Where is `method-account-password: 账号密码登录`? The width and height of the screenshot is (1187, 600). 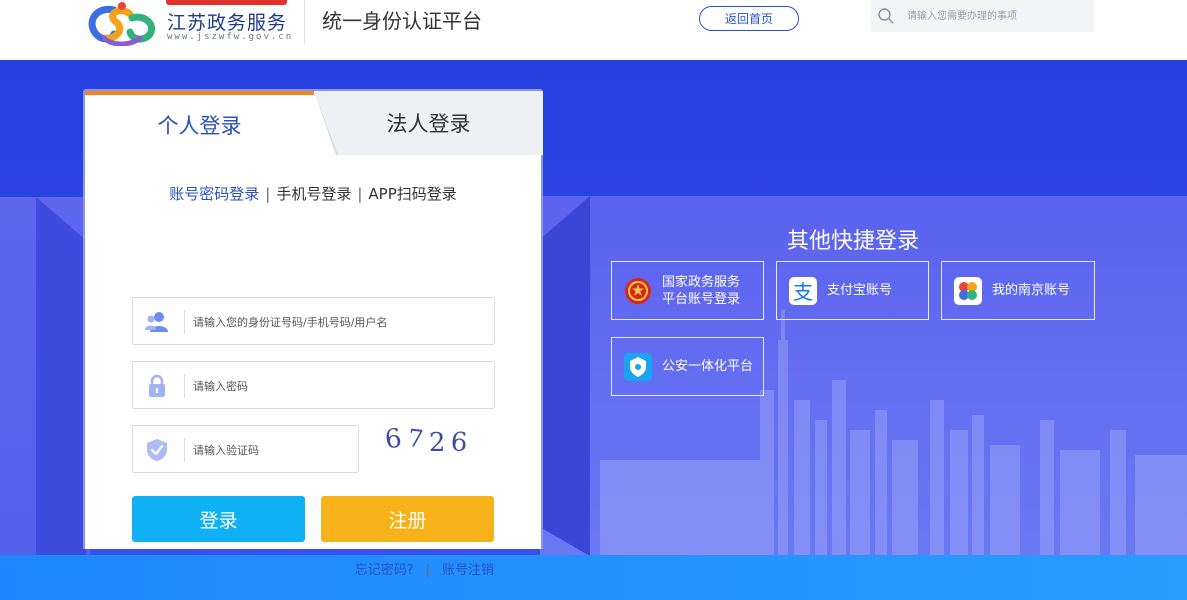 method-account-password: 账号密码登录 is located at coordinates (214, 194).